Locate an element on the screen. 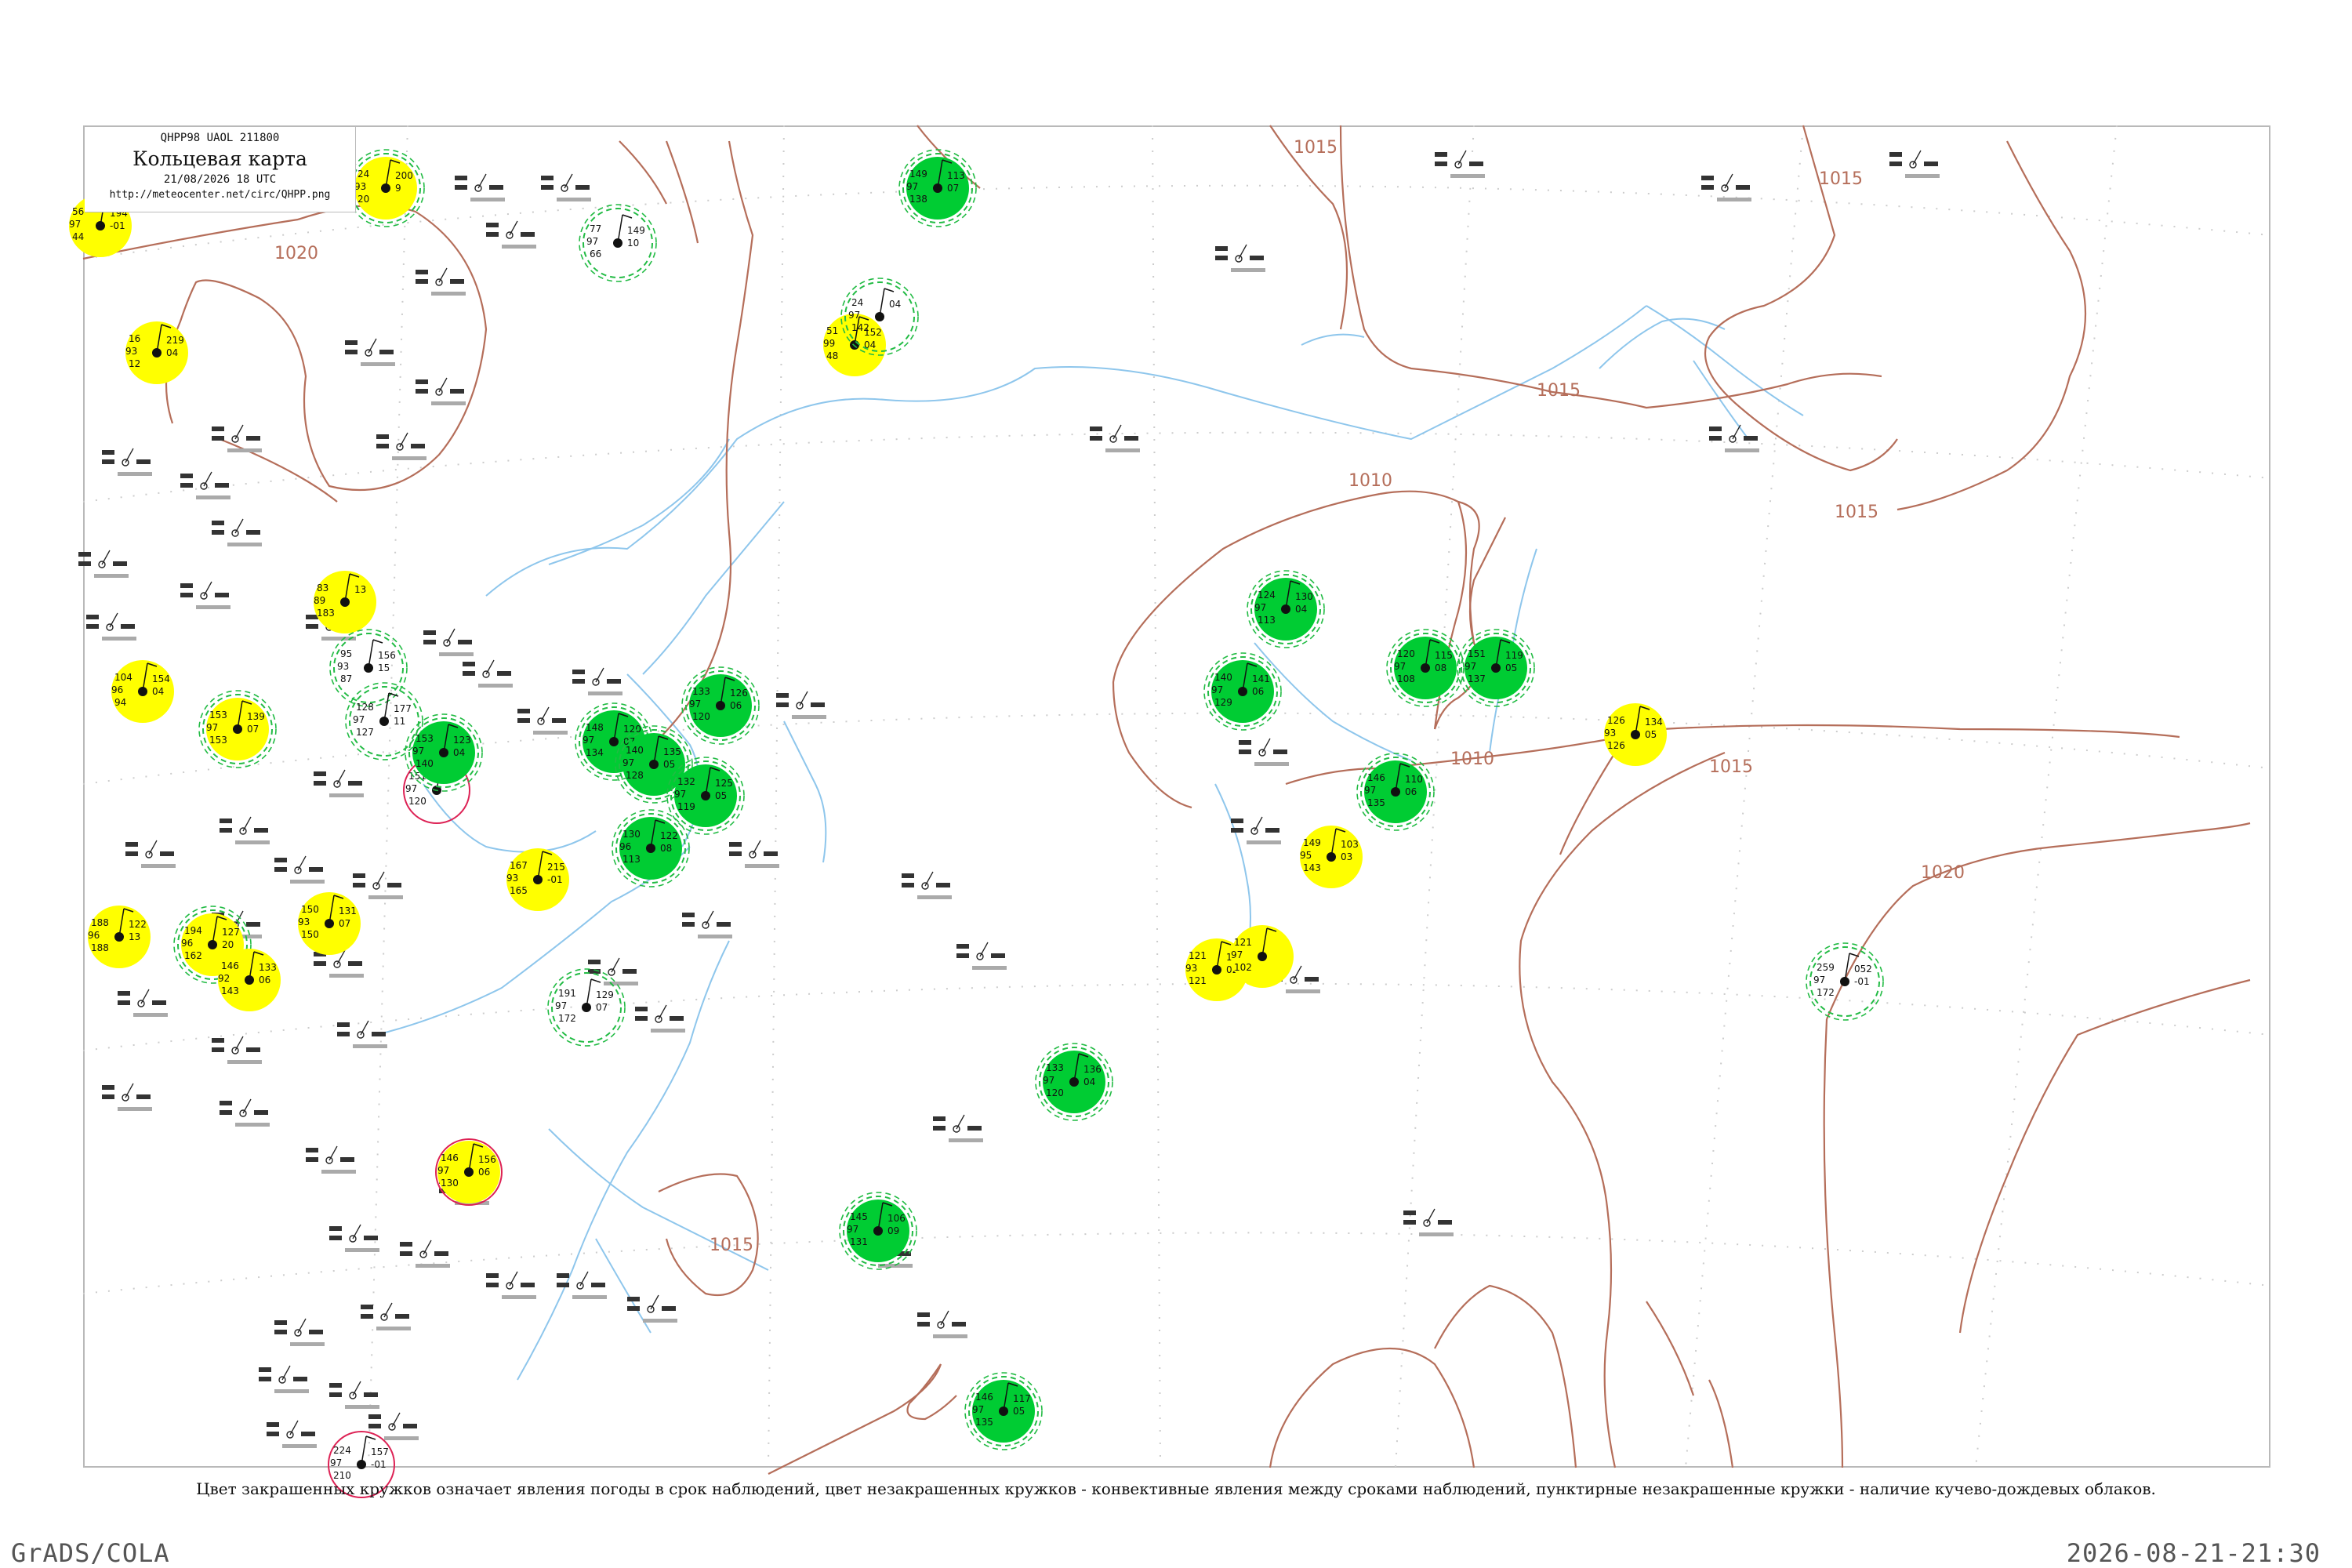 This screenshot has width=2352, height=1568. station-value: 134 is located at coordinates (1654, 722).